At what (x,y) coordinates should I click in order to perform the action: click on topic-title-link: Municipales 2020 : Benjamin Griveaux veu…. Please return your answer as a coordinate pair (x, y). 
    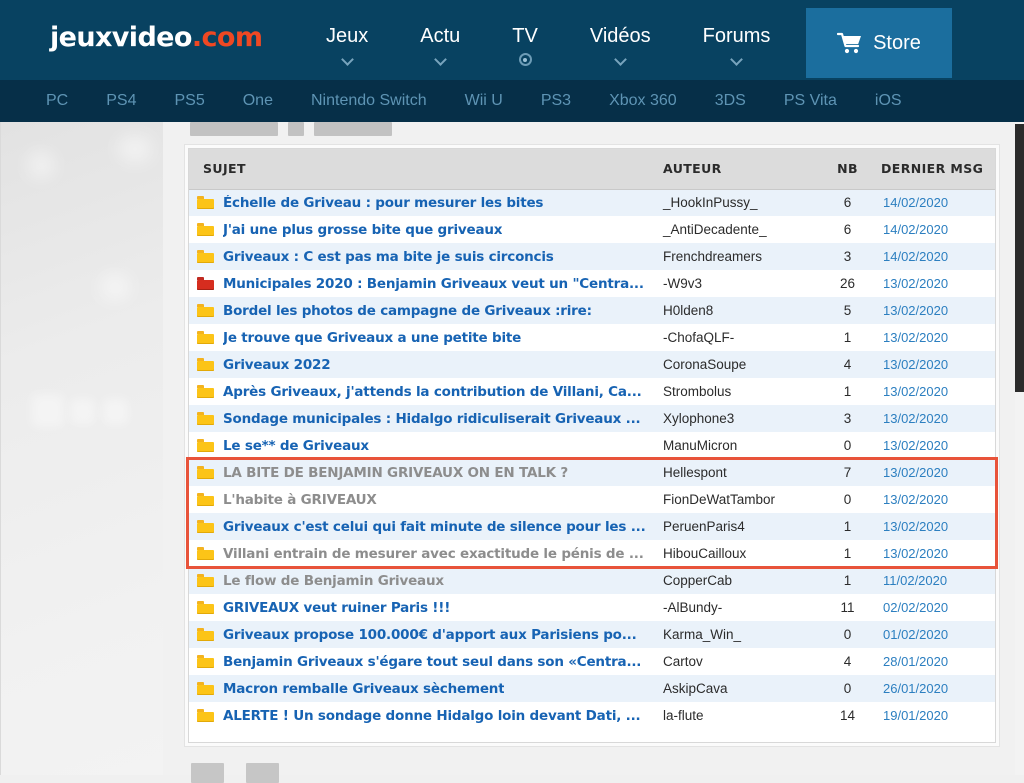
    Looking at the image, I should click on (433, 284).